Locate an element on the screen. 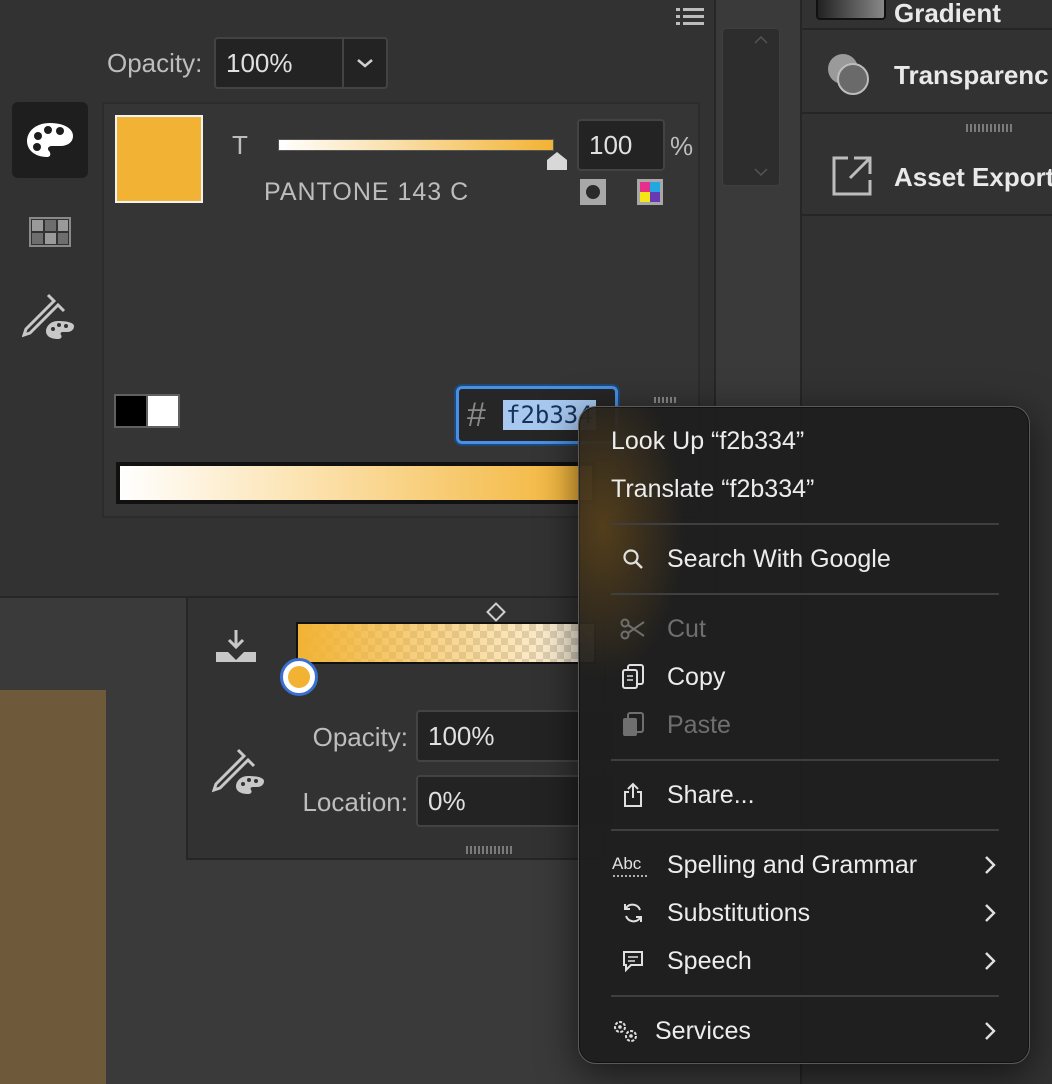 The width and height of the screenshot is (1052, 1084). transparency-icon is located at coordinates (848, 74).